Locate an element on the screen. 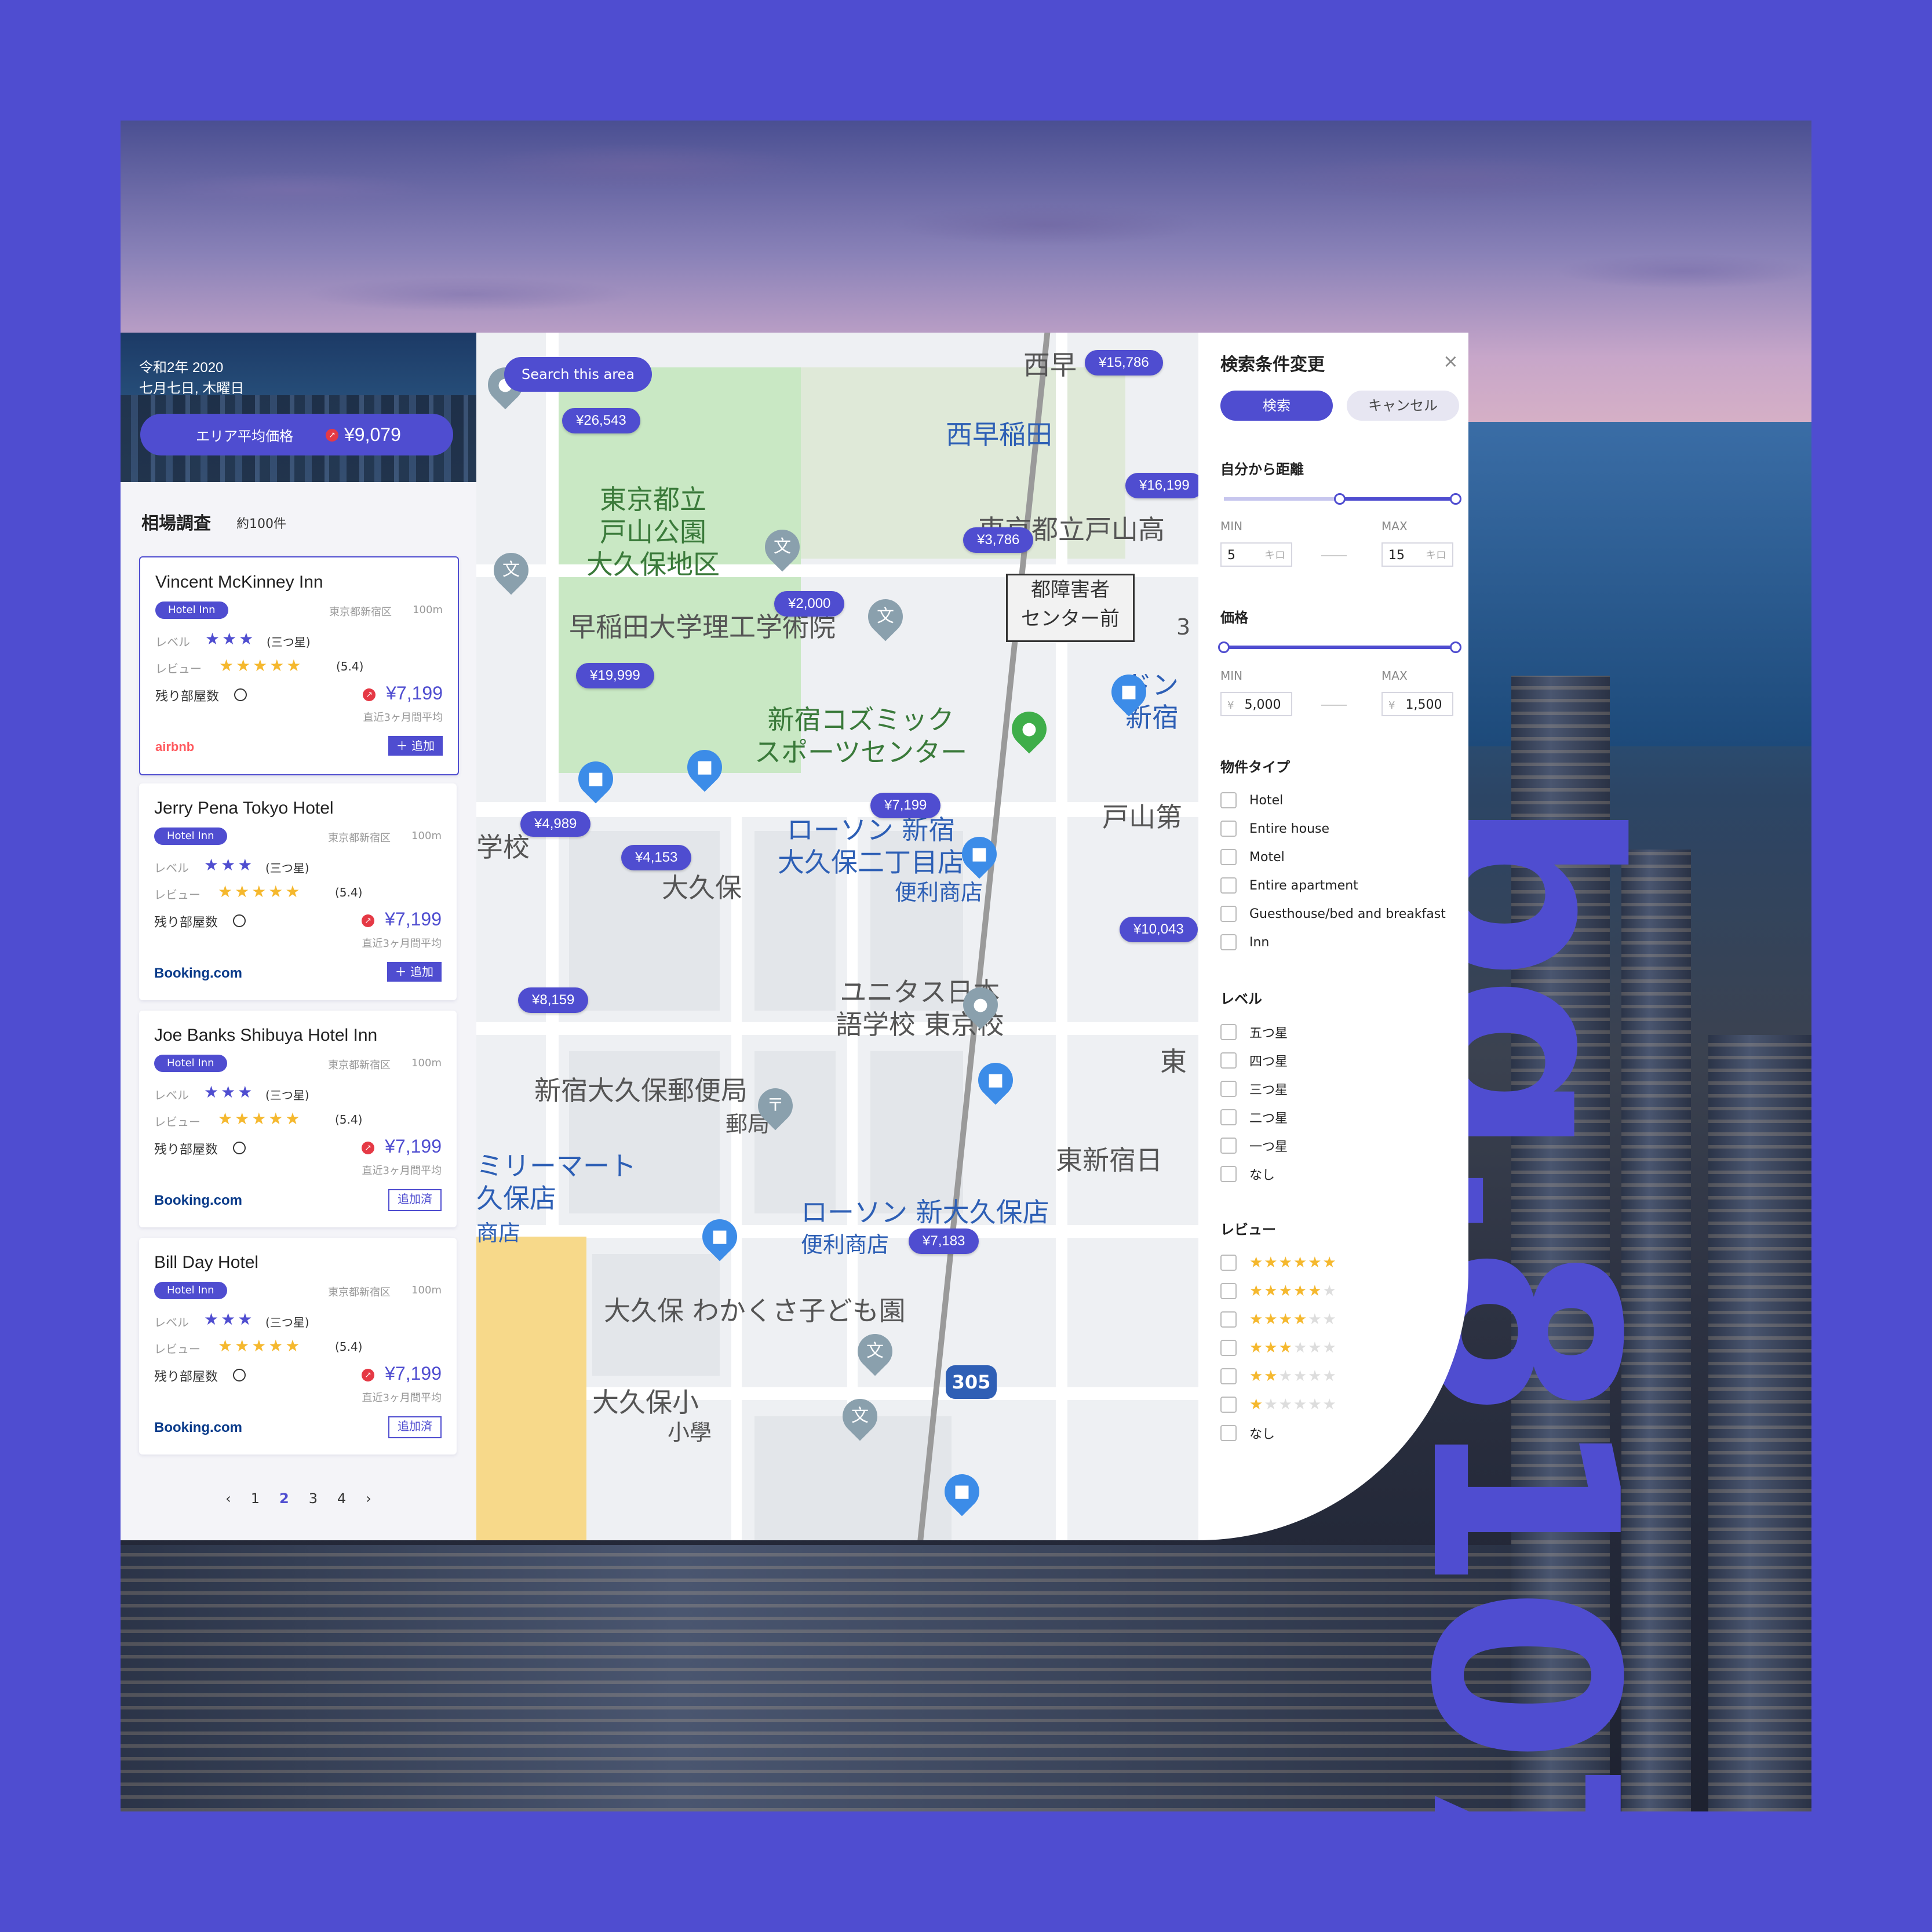 The height and width of the screenshot is (1932, 1932). distance-min-handle is located at coordinates (1340, 499).